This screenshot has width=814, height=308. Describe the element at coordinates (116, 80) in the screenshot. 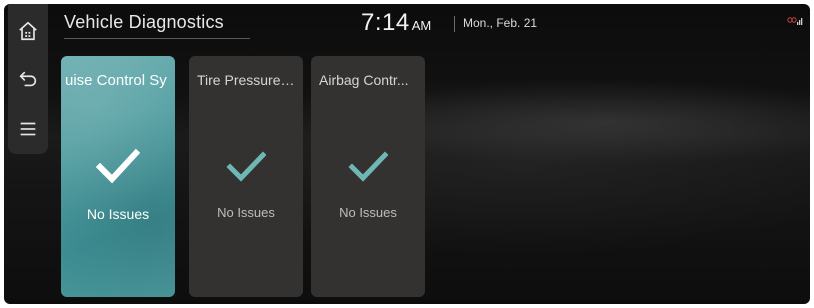

I see `card-title: uise Control Sy` at that location.